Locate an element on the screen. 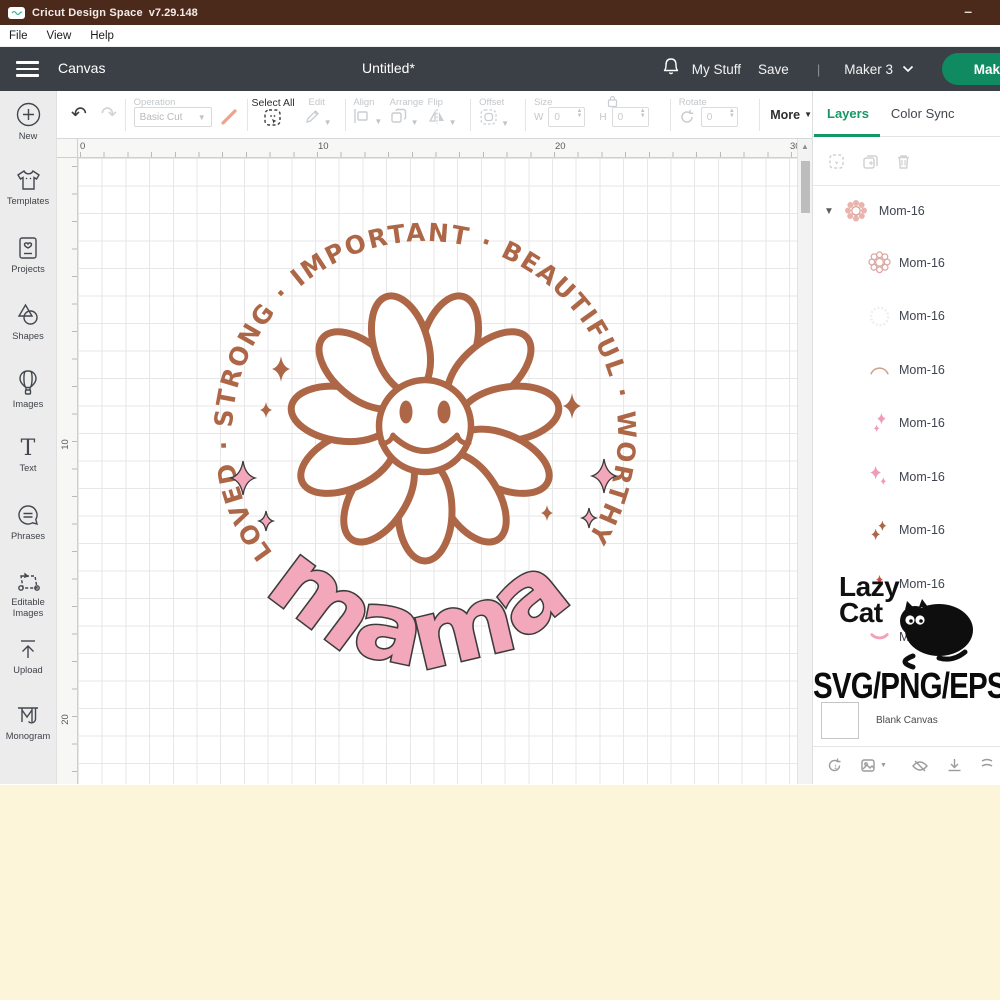 The height and width of the screenshot is (1000, 1000). tshirt-icon is located at coordinates (28, 179).